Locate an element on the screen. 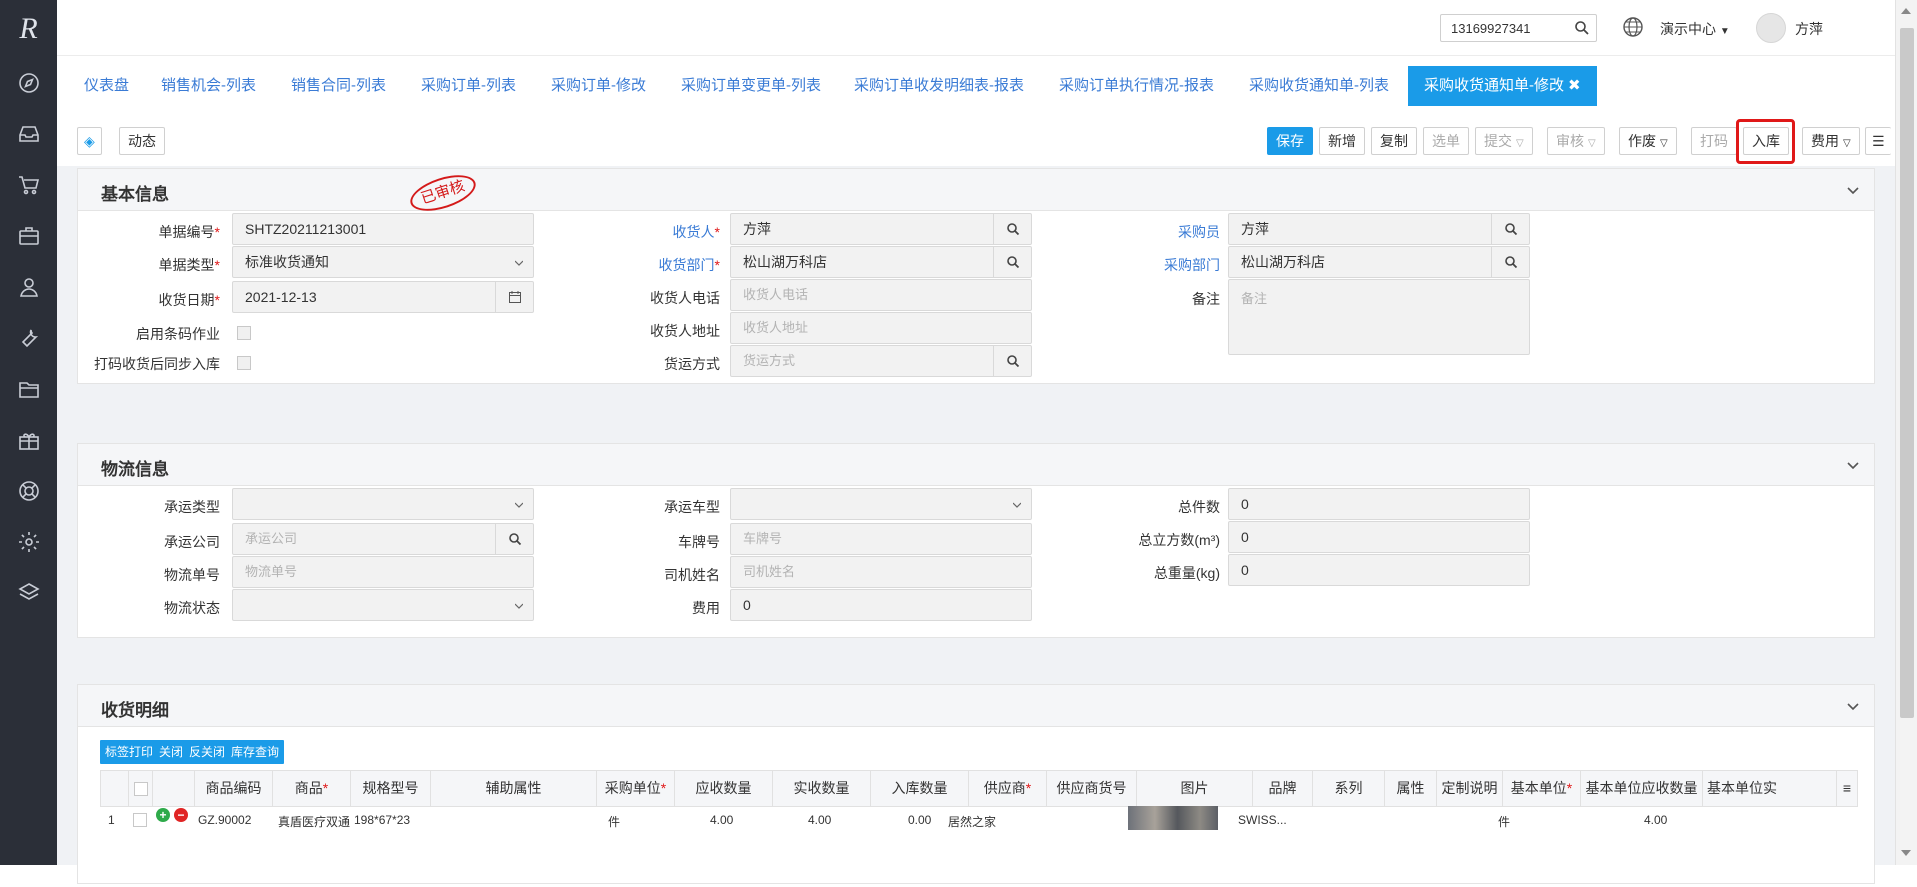 The width and height of the screenshot is (1917, 887). scroll-down-icon is located at coordinates (1906, 853).